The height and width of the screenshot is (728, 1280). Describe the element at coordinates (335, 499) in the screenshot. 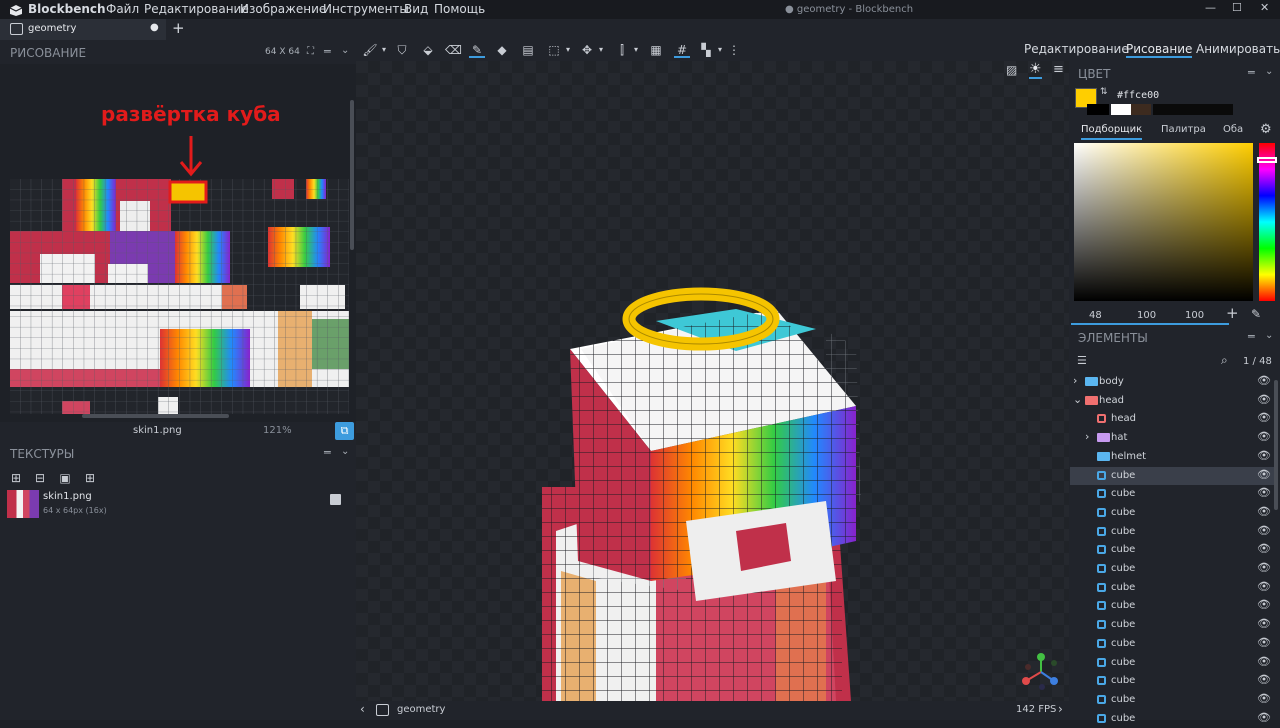

I see `save-icon` at that location.